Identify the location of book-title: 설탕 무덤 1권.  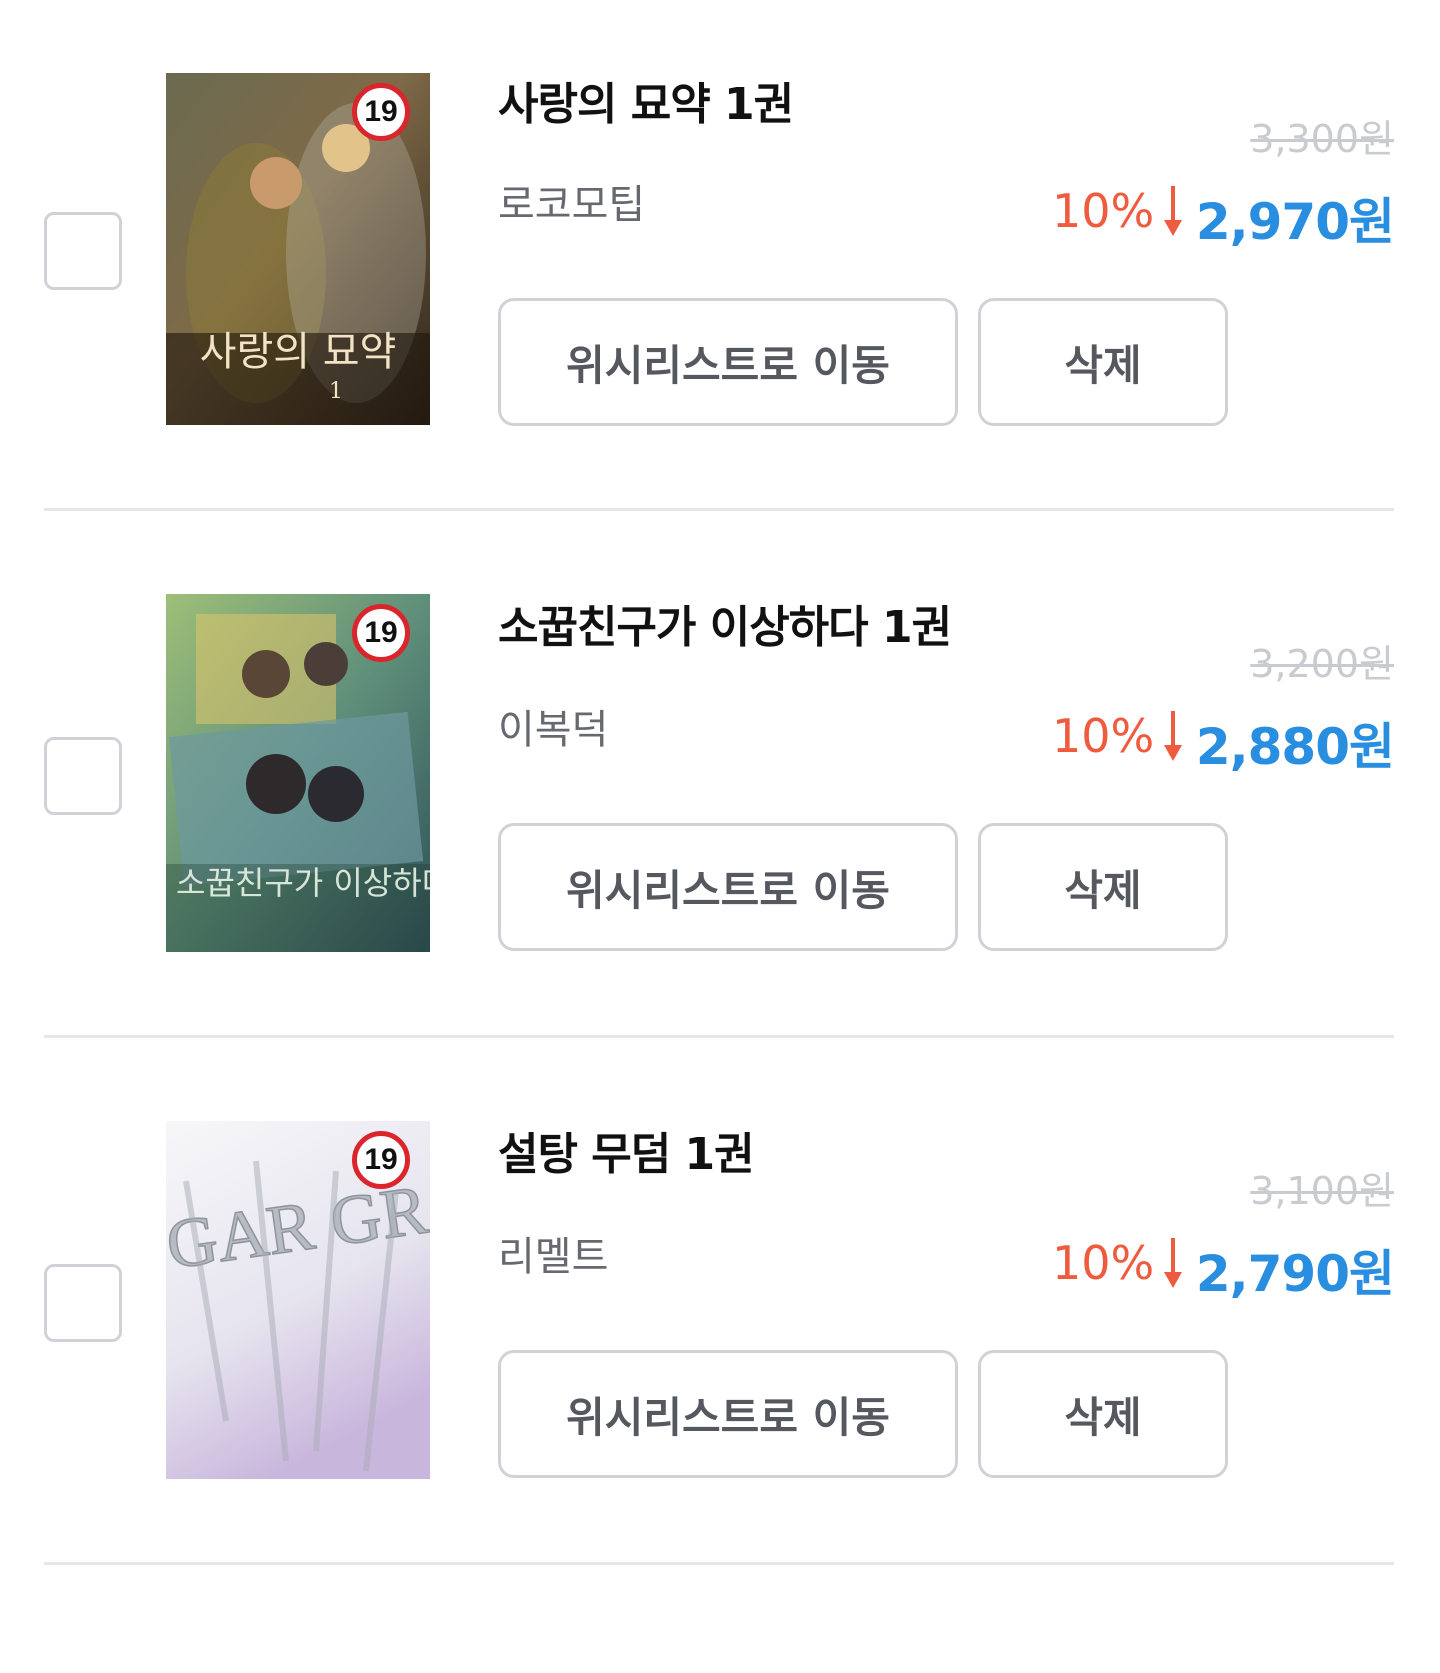
(626, 1150).